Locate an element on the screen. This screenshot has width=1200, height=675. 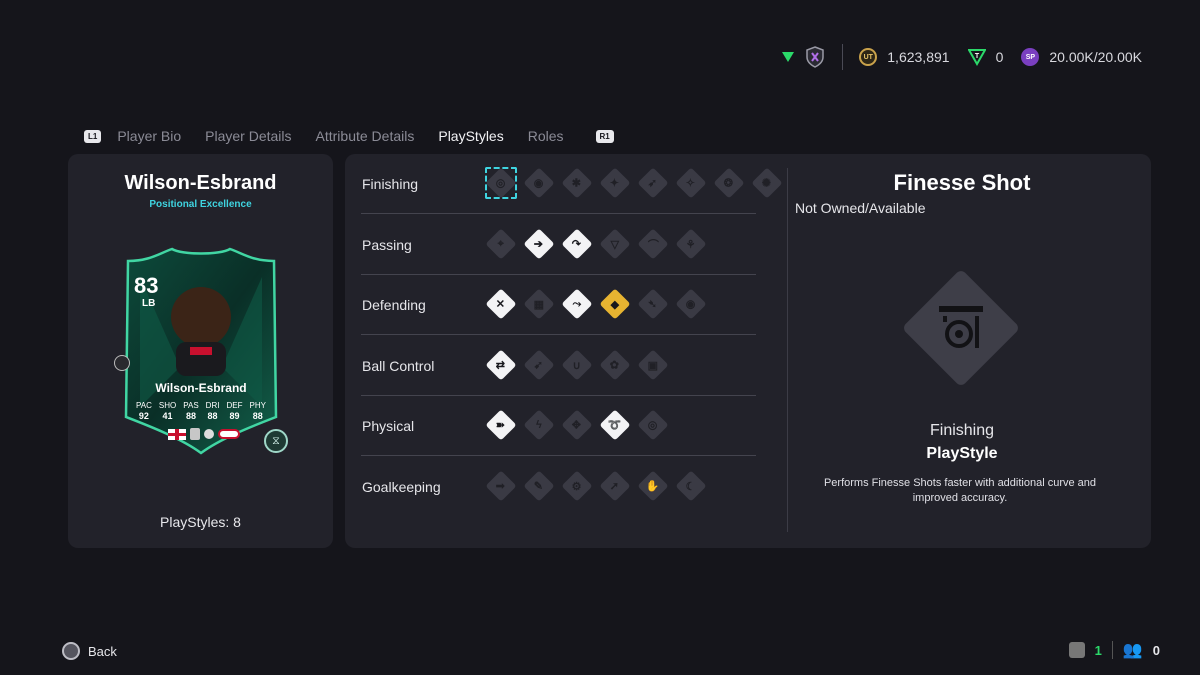
finesse-shot-large-icon is located at coordinates (961, 328).